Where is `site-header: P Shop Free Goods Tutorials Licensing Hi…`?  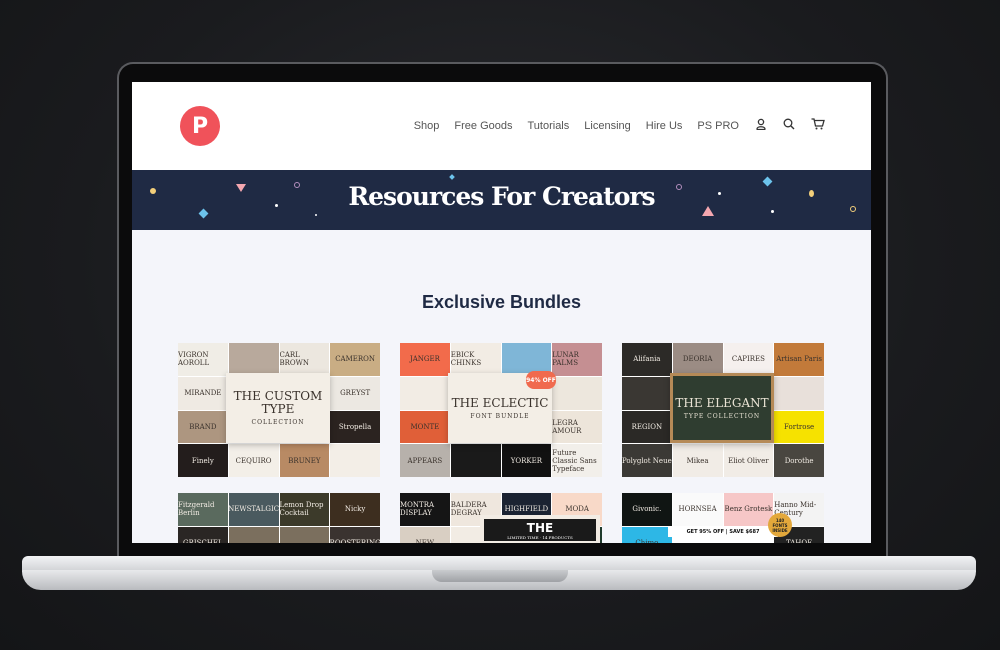
site-header: P Shop Free Goods Tutorials Licensing Hi… is located at coordinates (501, 126).